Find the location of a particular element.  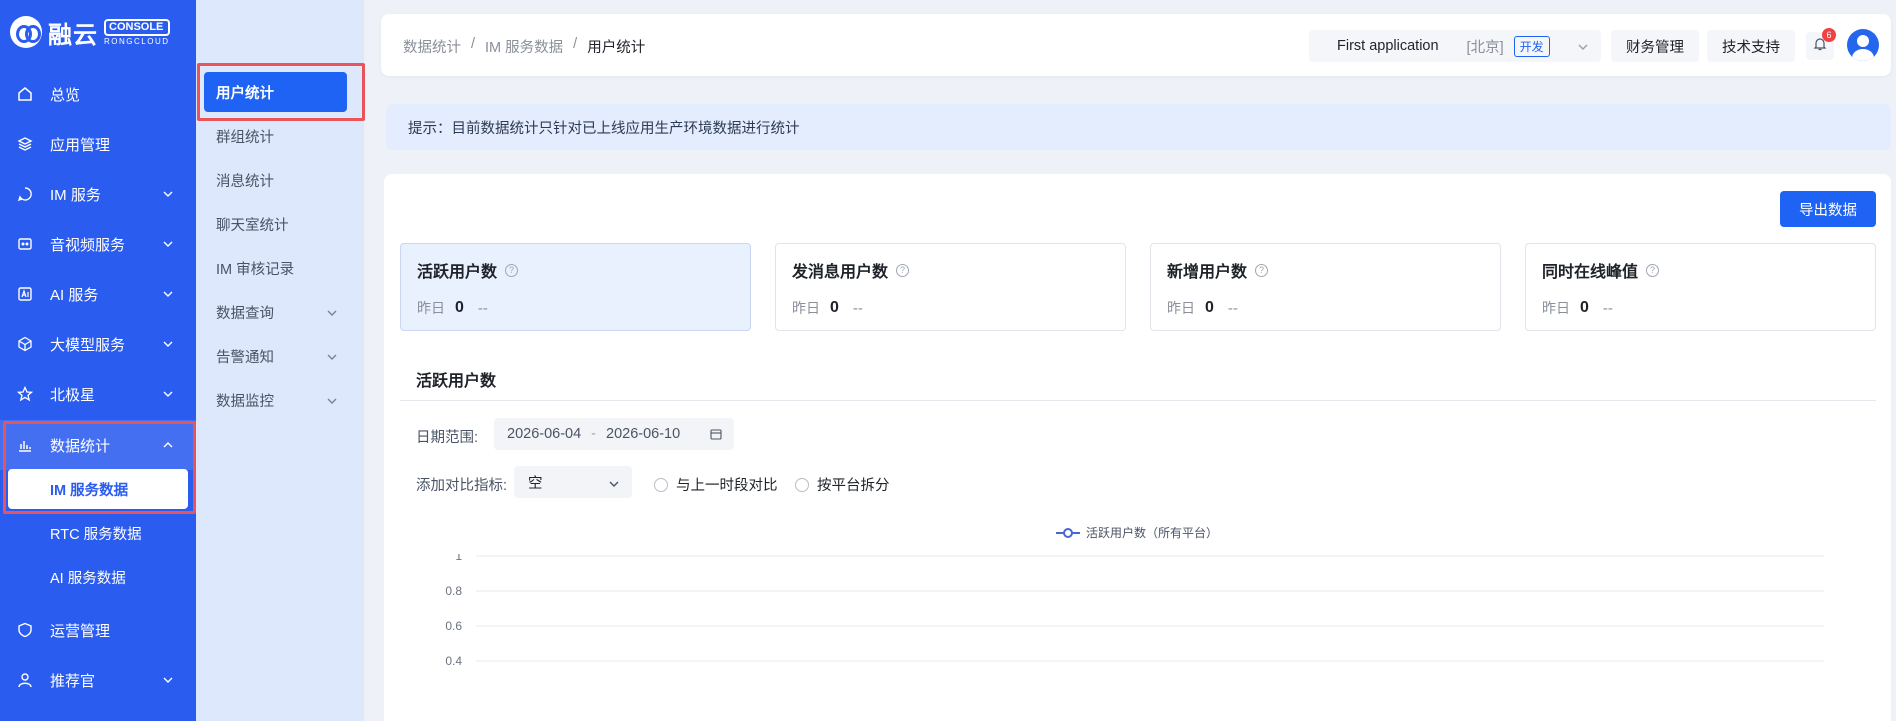

avatar is located at coordinates (1863, 45).